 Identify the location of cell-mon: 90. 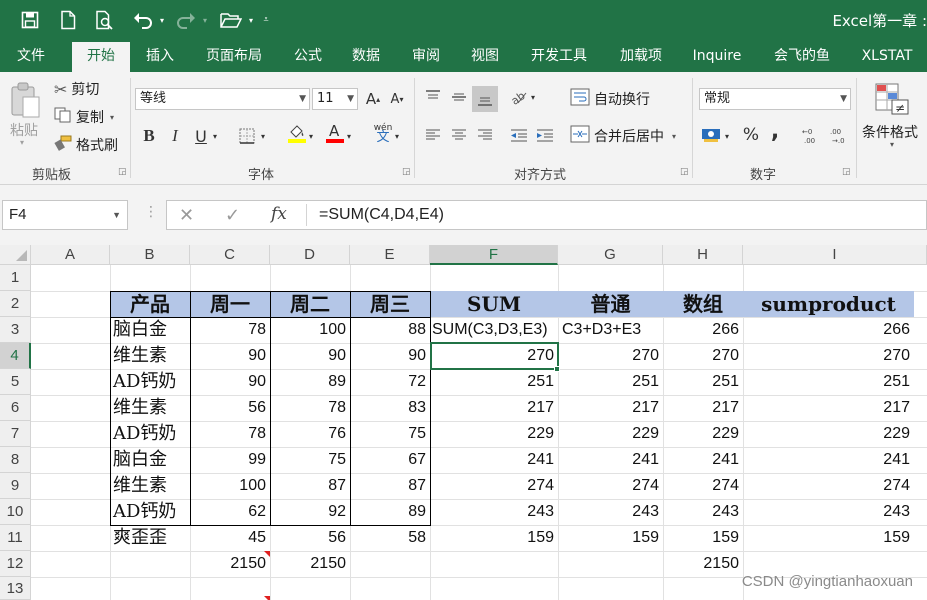
(230, 356).